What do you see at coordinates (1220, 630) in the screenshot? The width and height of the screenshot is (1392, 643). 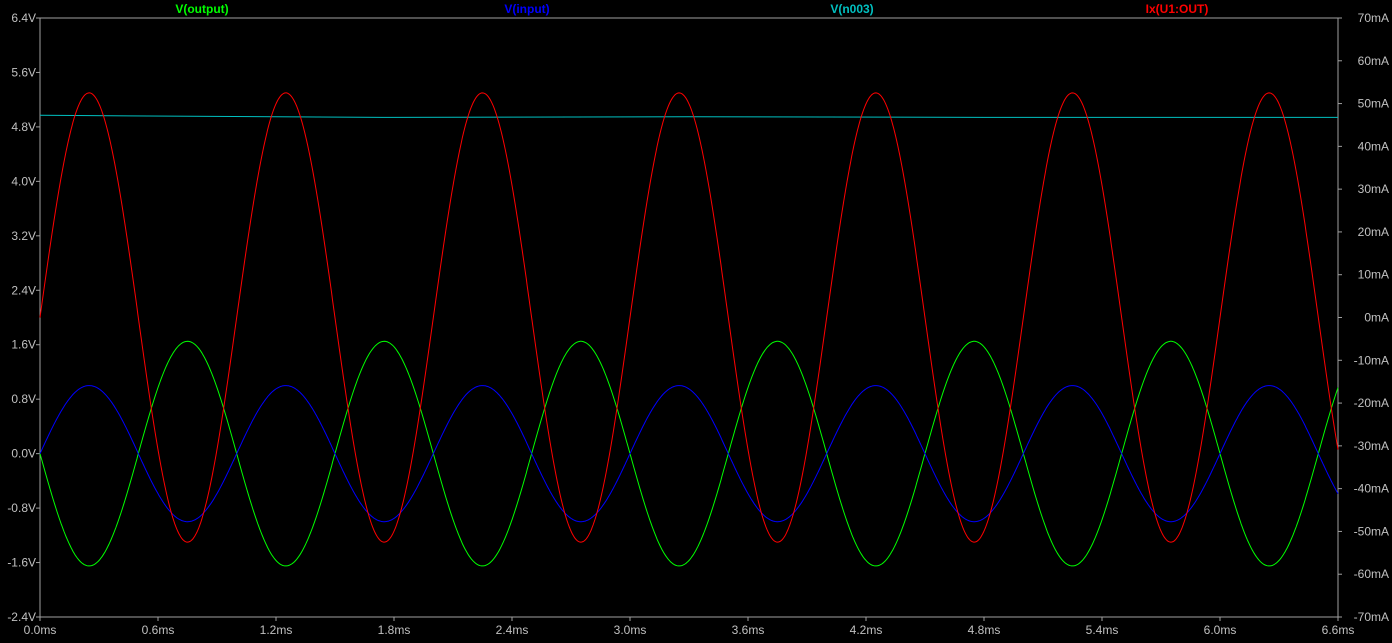 I see `x-tick-label: 6.0ms` at bounding box center [1220, 630].